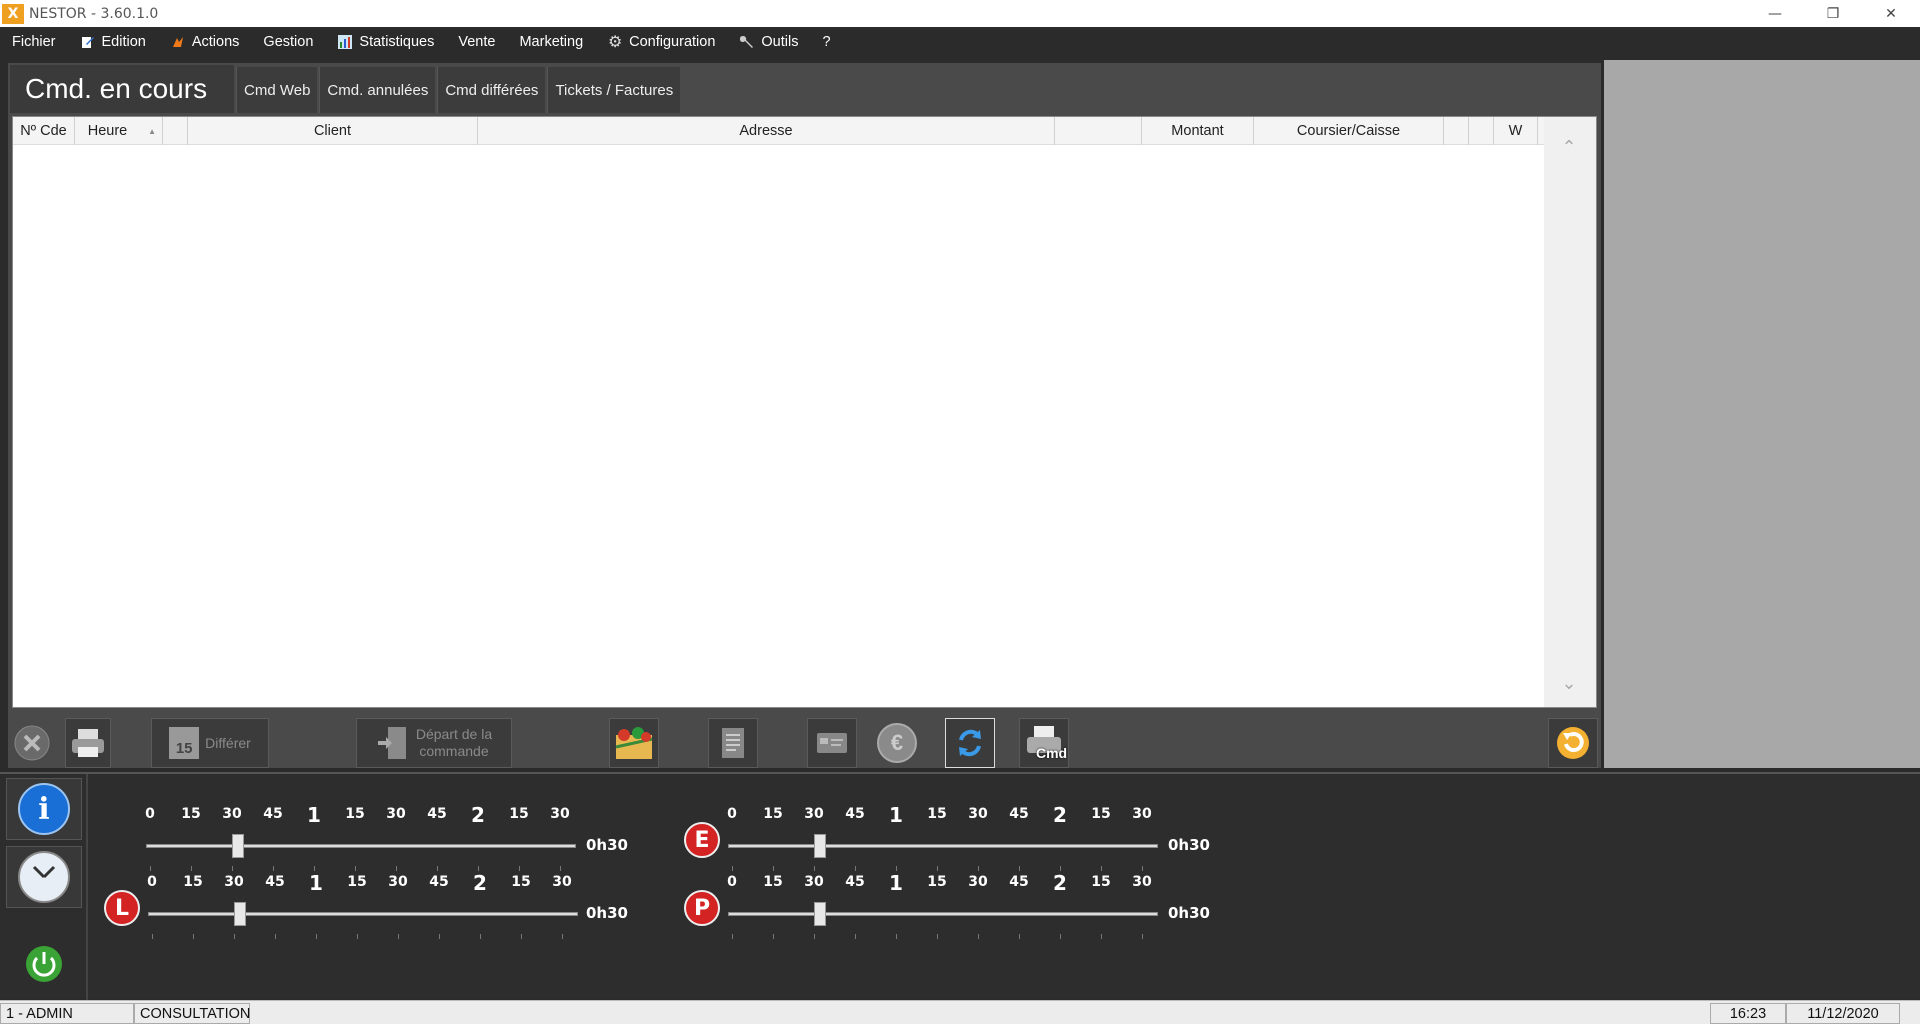  What do you see at coordinates (44, 131) in the screenshot?
I see `col-numero-commande: Nº Cde` at bounding box center [44, 131].